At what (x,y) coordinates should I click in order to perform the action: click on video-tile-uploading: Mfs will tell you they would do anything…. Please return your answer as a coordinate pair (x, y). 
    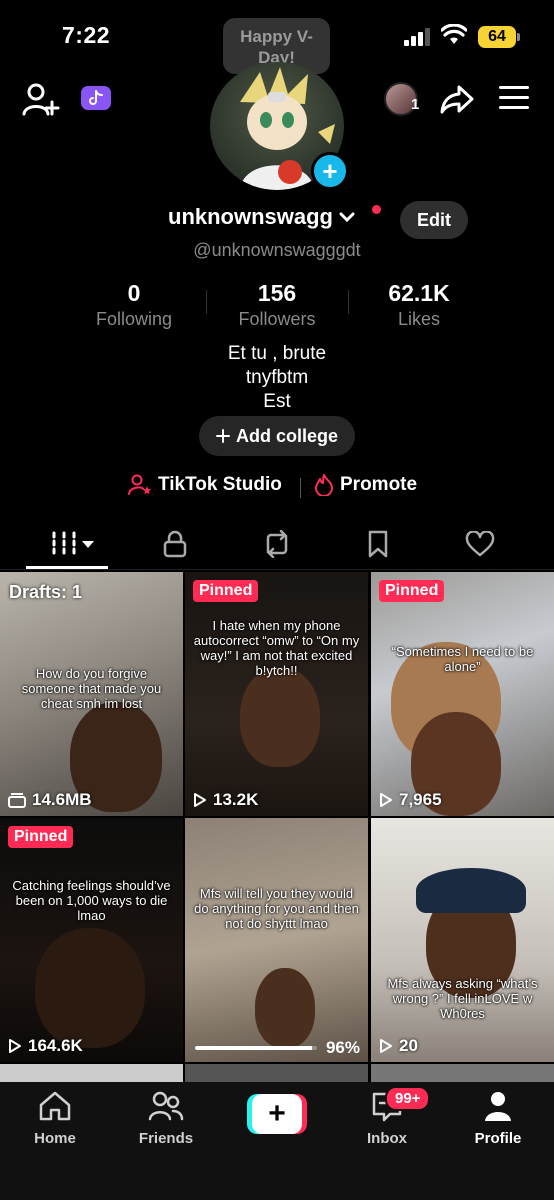
    Looking at the image, I should click on (276, 940).